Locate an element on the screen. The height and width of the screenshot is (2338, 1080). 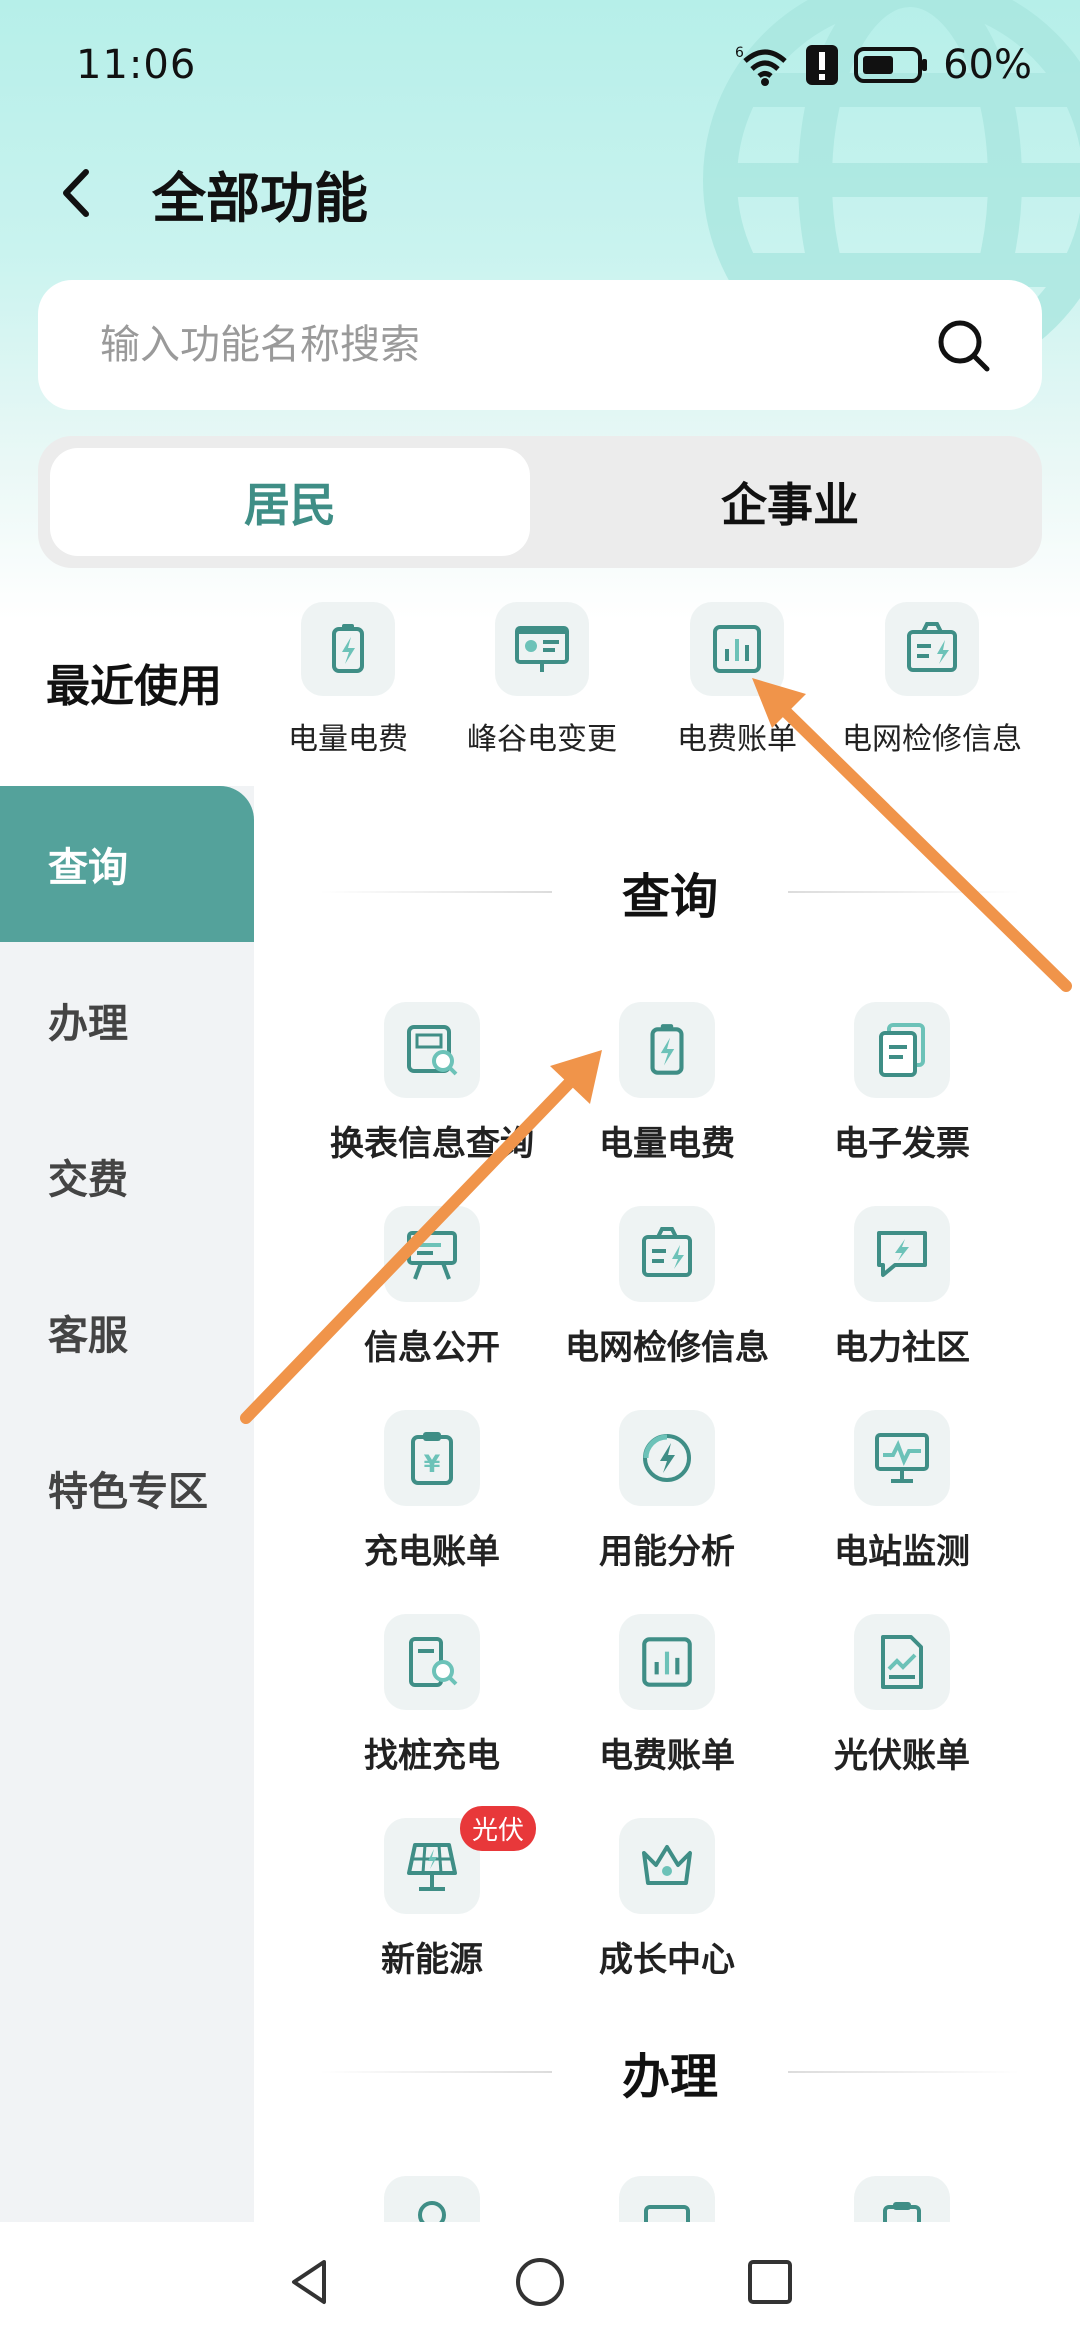
function-item-find-charger: 找桩充电 is located at coordinates (432, 1695).